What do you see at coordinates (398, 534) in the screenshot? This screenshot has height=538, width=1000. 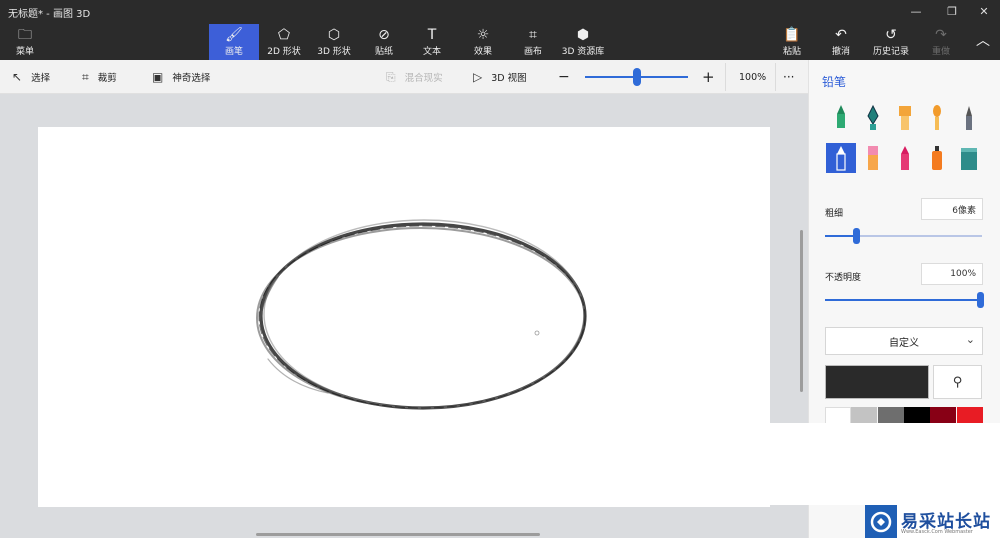 I see `horizontal-scrollbar` at bounding box center [398, 534].